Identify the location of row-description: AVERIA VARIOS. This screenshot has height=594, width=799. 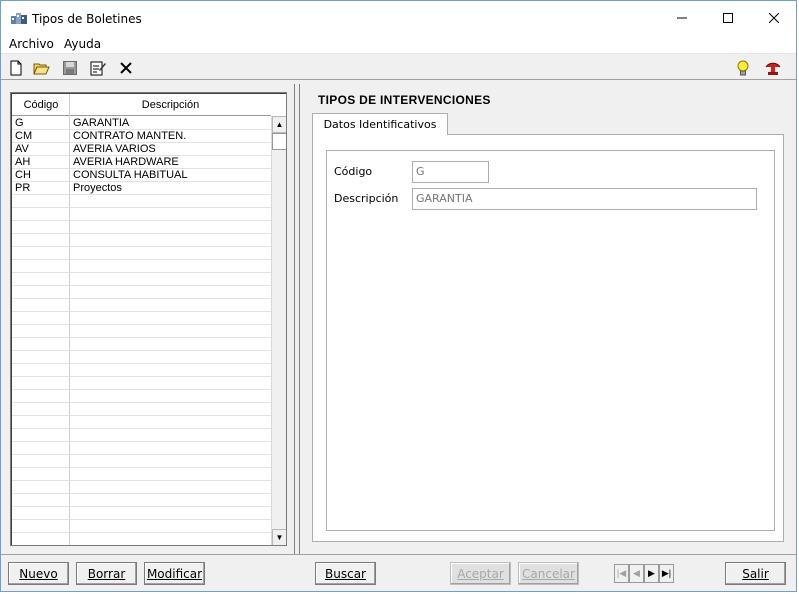
(114, 149).